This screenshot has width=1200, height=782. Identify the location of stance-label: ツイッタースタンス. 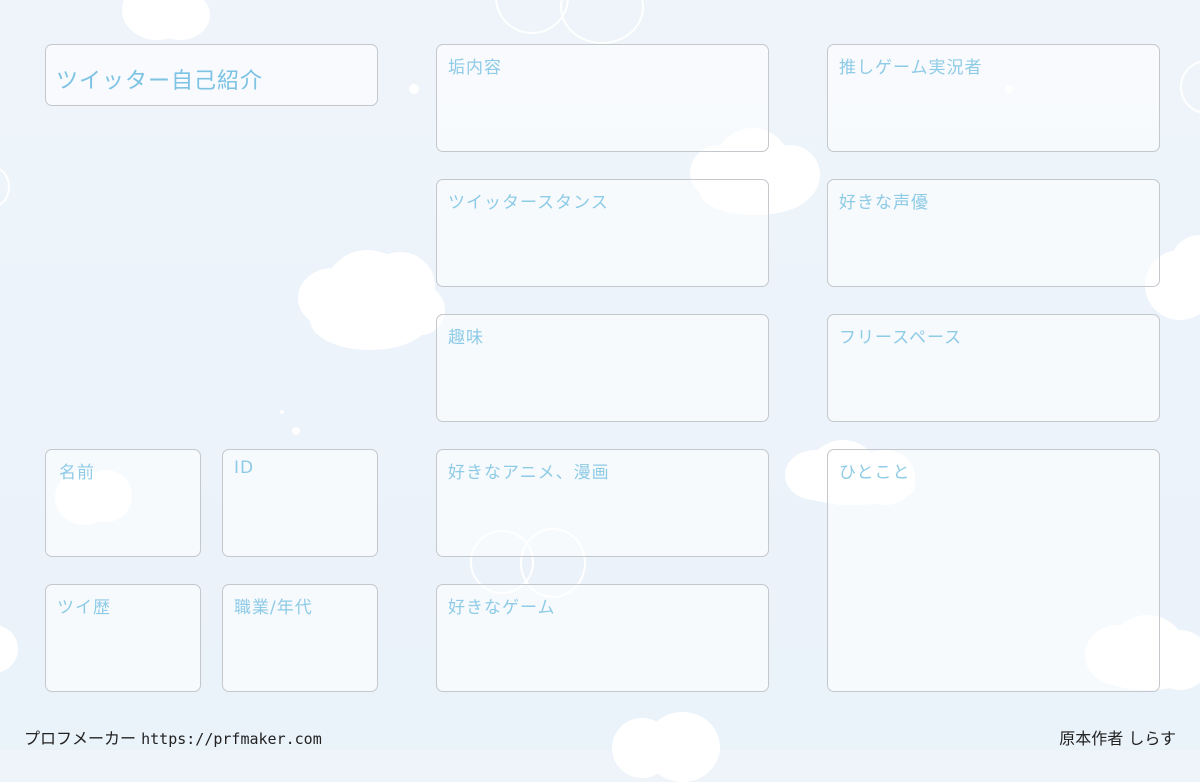
(528, 203).